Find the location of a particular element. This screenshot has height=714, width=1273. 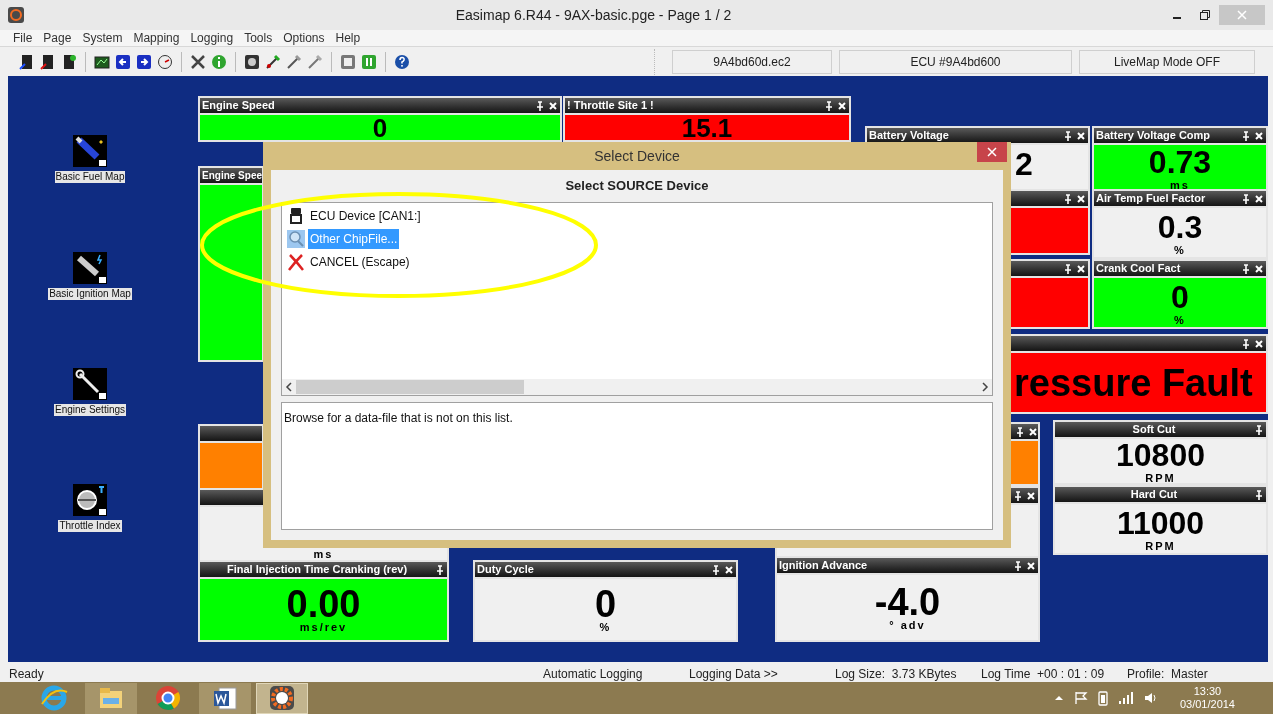

menu-item: File is located at coordinates (23, 38).